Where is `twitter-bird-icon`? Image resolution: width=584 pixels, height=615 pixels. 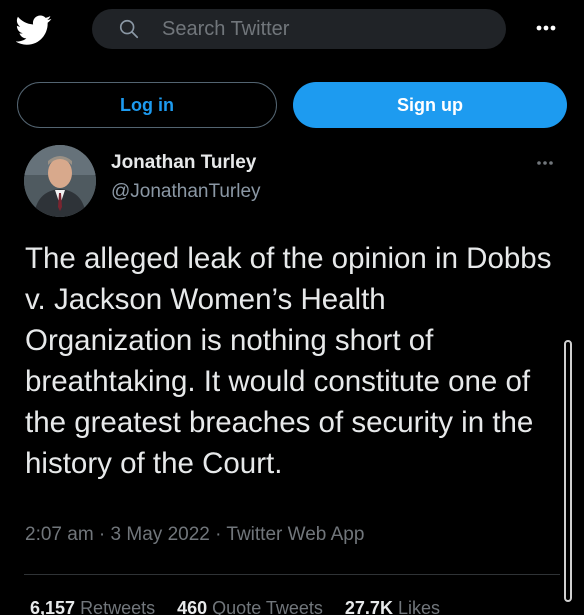
twitter-bird-icon is located at coordinates (34, 30).